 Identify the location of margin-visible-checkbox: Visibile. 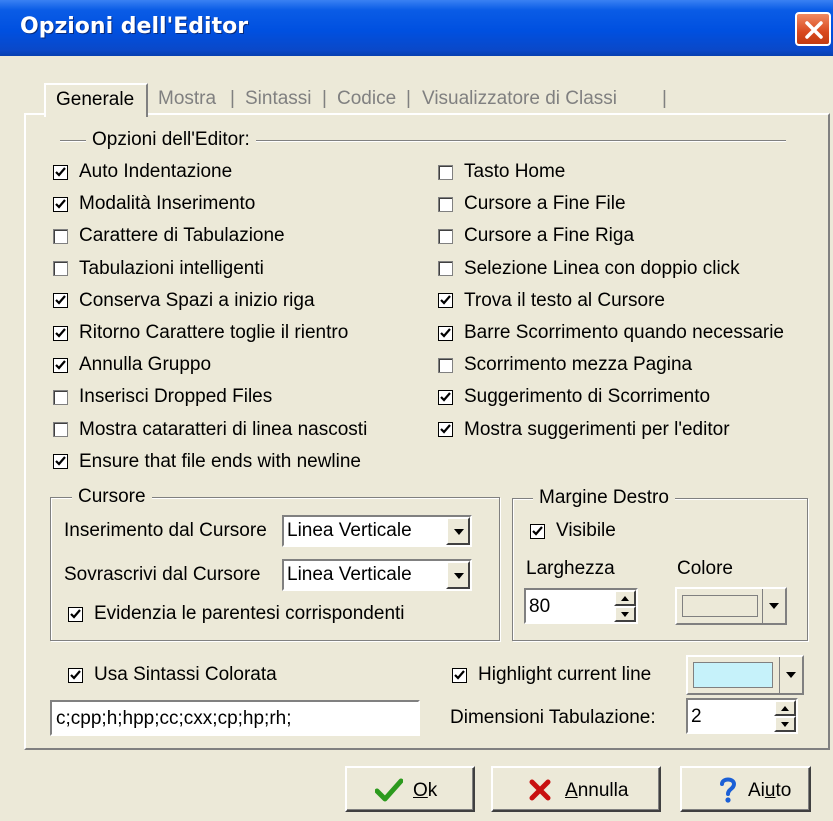
(573, 531).